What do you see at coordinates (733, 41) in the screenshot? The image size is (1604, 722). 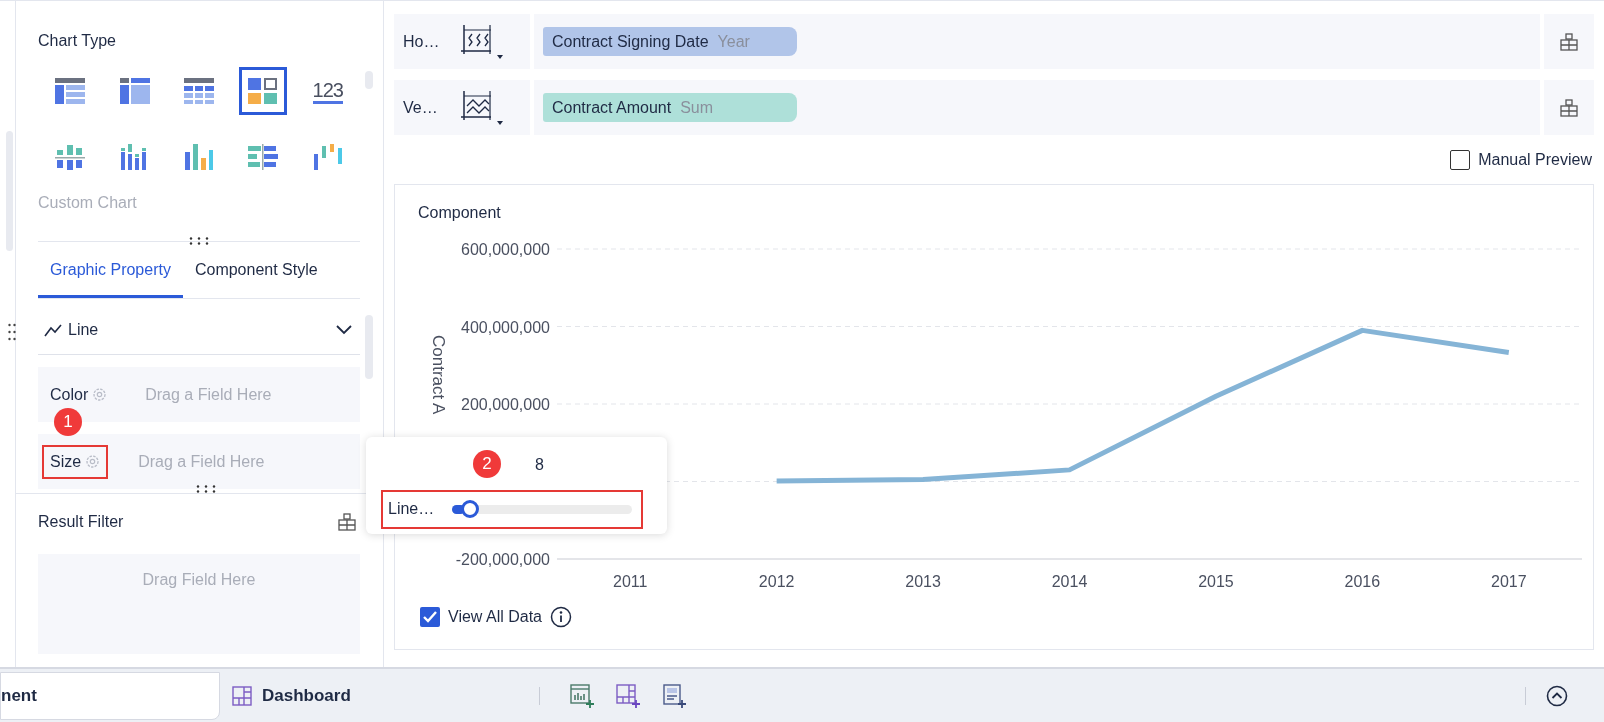 I see `aggregation-label: Year` at bounding box center [733, 41].